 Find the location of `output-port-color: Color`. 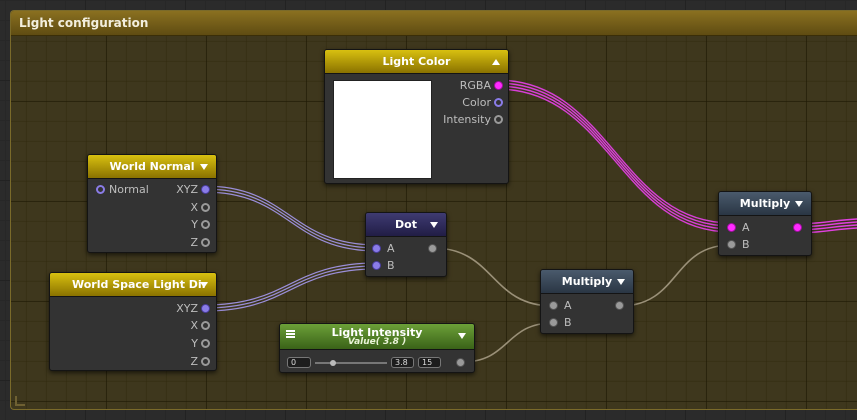

output-port-color: Color is located at coordinates (470, 103).